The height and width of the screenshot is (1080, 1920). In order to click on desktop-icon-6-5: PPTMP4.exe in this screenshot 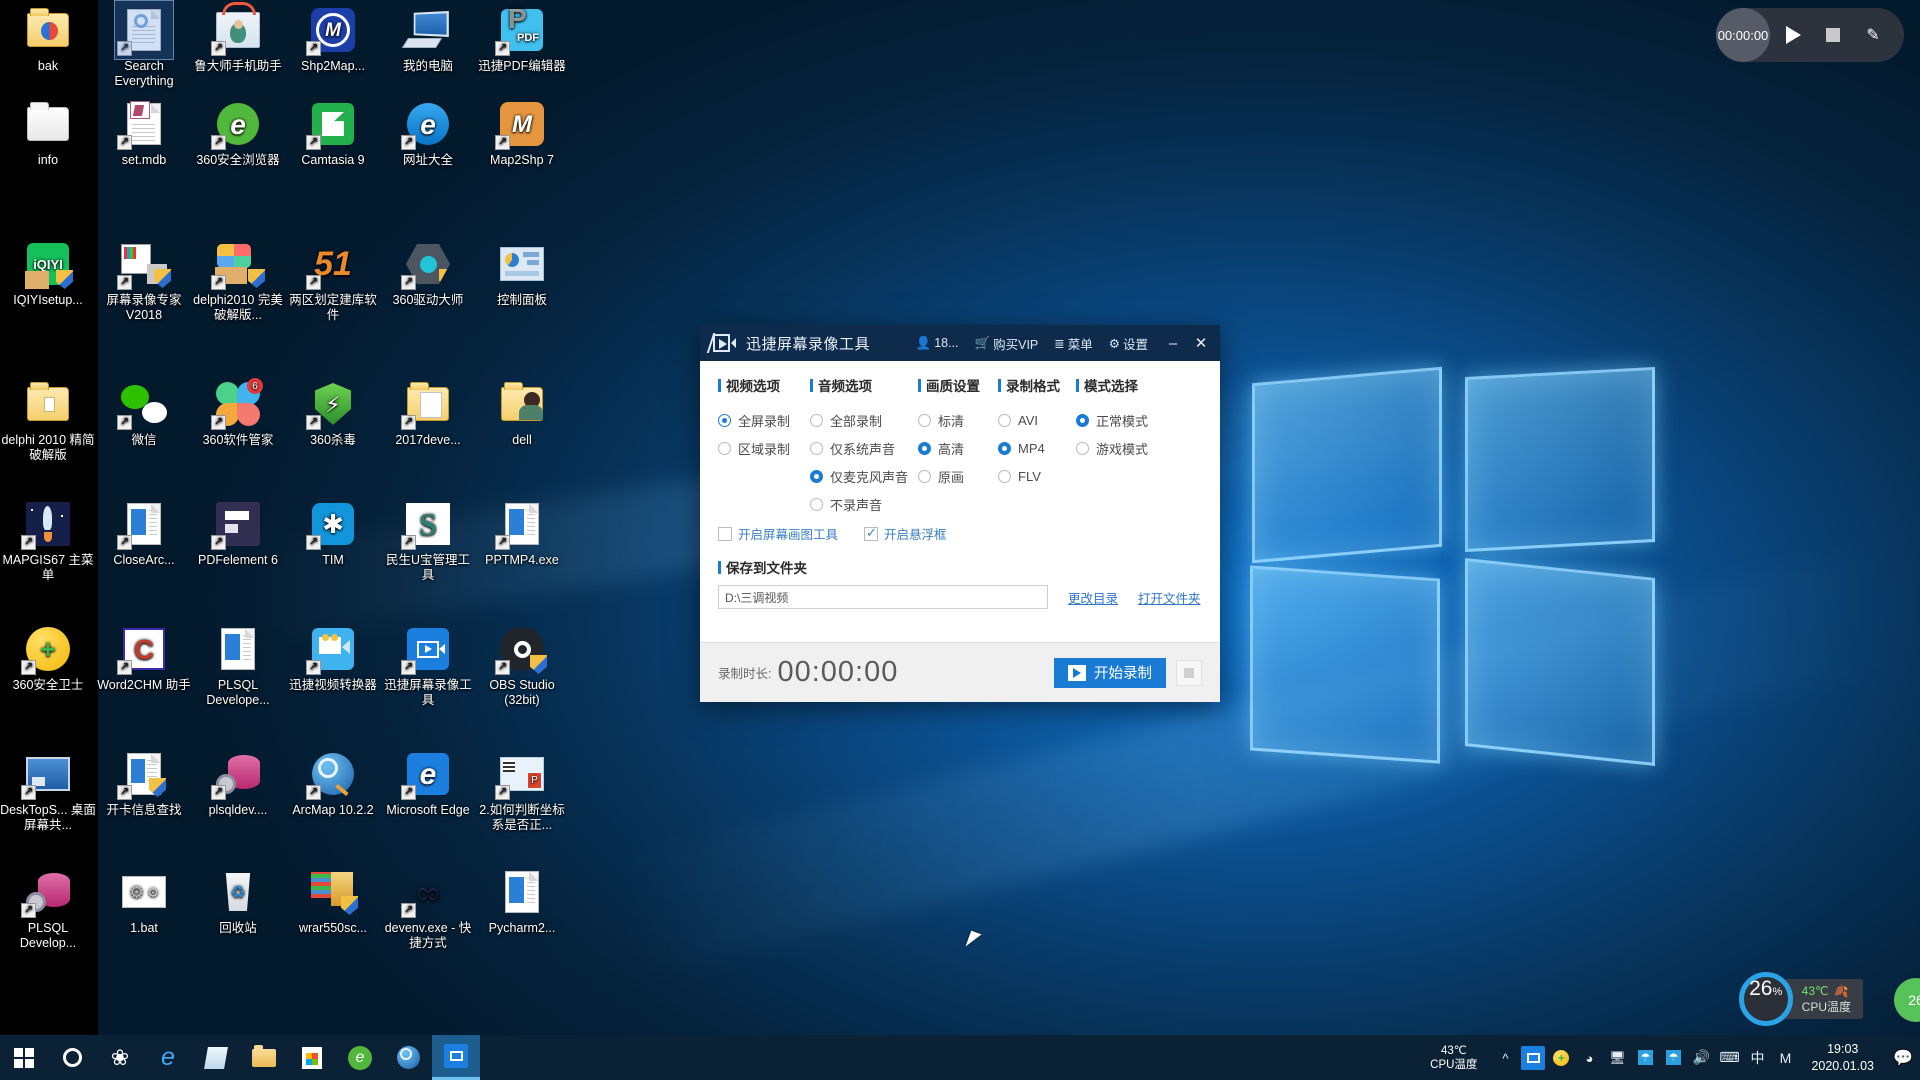, I will do `click(522, 534)`.